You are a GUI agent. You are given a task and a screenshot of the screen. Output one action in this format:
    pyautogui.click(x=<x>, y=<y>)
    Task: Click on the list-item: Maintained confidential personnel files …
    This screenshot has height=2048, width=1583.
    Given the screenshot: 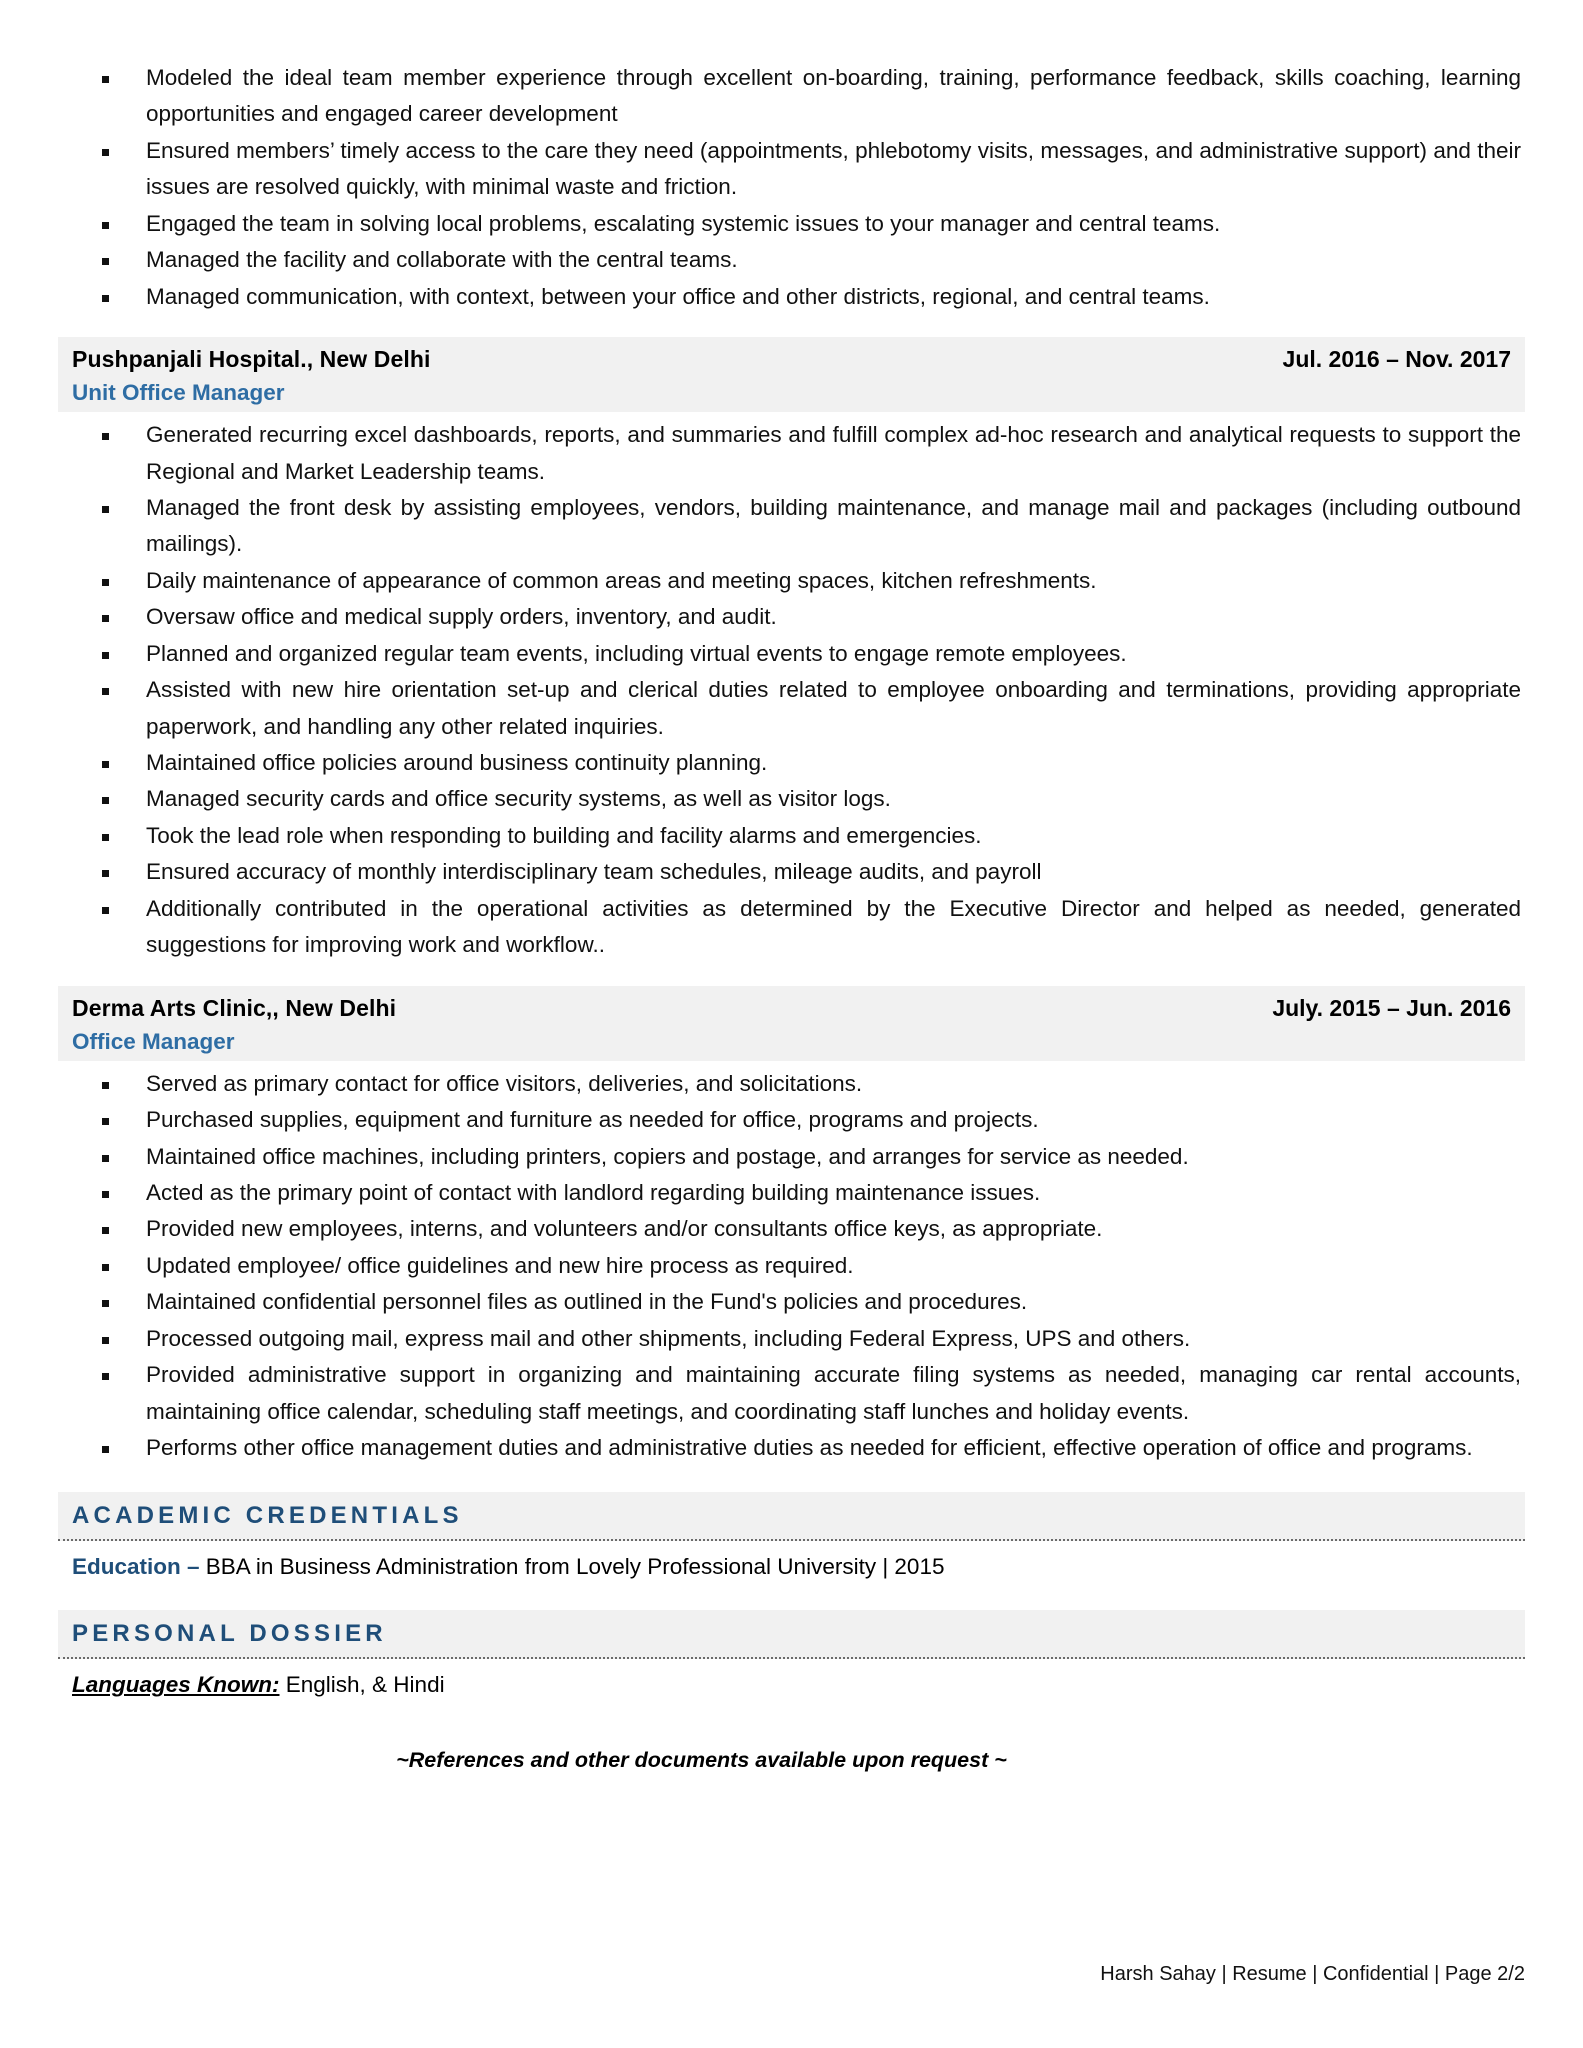 What is the action you would take?
    pyautogui.click(x=810, y=1302)
    